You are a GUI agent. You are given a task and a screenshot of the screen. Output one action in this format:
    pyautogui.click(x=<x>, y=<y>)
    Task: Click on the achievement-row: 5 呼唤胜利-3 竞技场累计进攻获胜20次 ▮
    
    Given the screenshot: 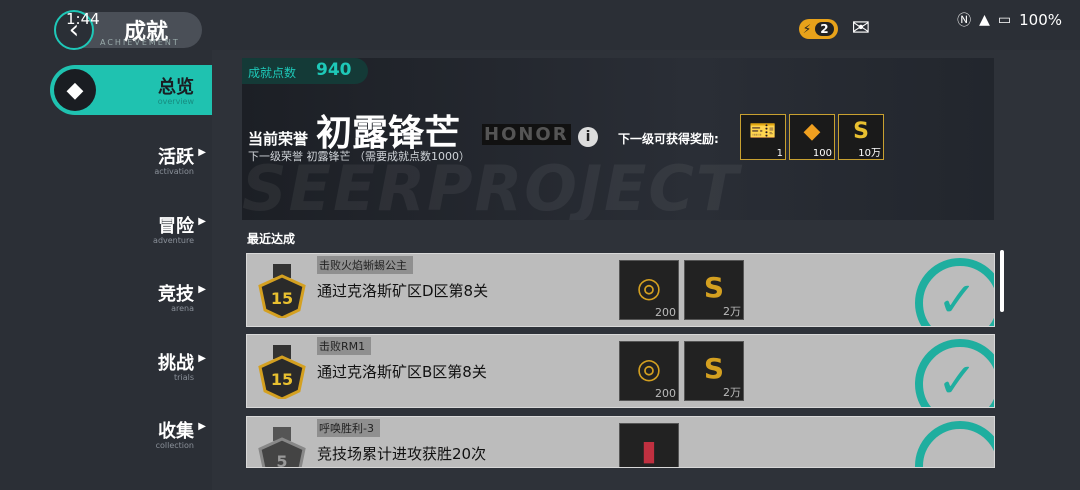 What is the action you would take?
    pyautogui.click(x=620, y=442)
    